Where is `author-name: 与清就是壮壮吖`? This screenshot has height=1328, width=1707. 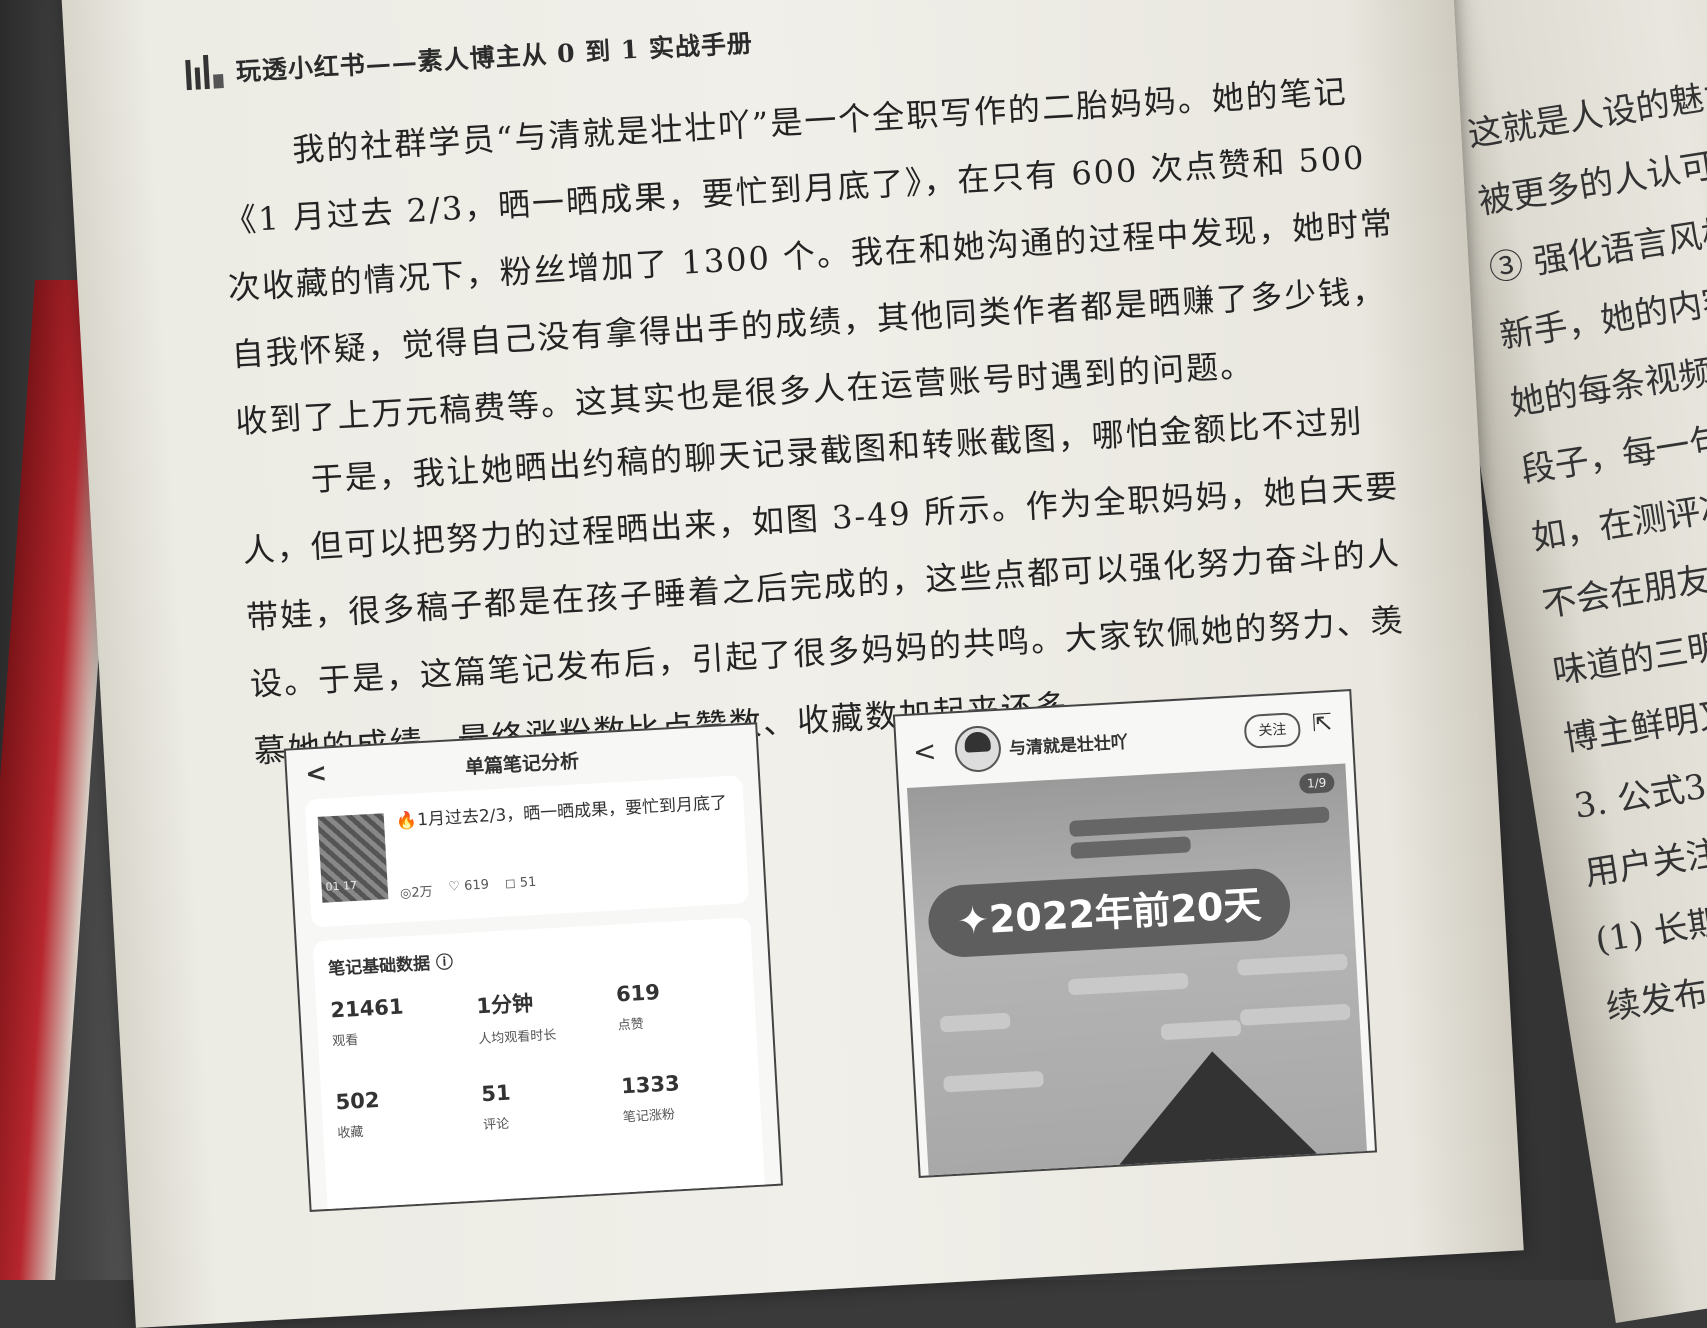 author-name: 与清就是壮壮吖 is located at coordinates (1068, 746).